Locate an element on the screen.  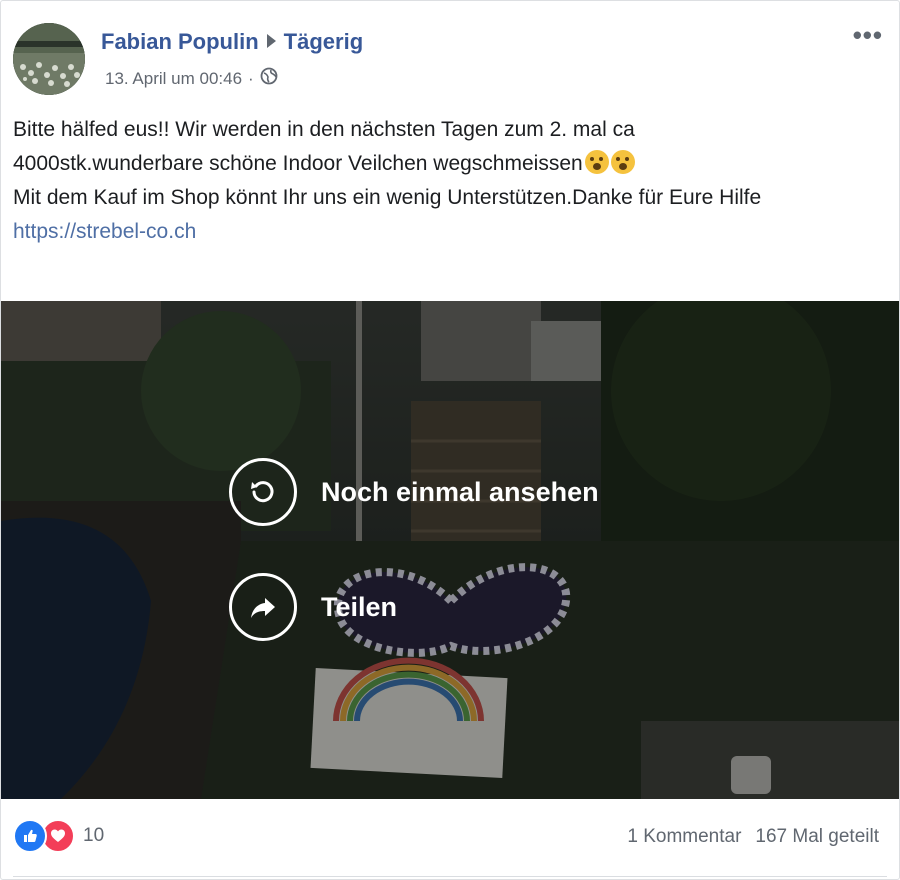
reaction-count: 10 is located at coordinates (93, 836).